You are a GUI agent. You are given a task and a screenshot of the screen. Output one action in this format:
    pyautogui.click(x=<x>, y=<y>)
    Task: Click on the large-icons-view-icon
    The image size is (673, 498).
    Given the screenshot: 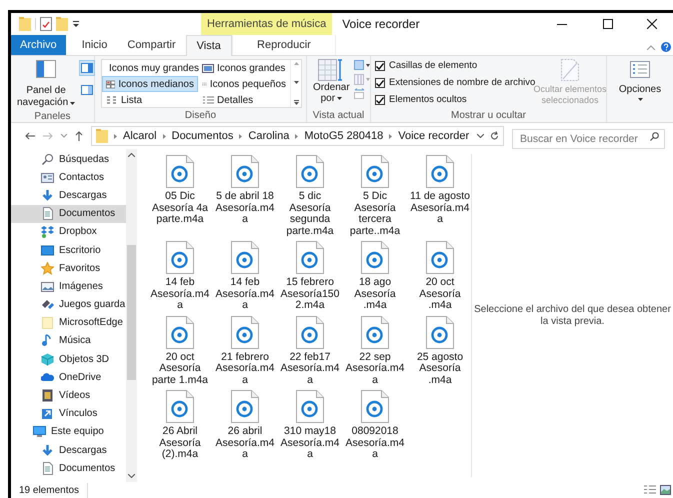 What is the action you would take?
    pyautogui.click(x=665, y=490)
    